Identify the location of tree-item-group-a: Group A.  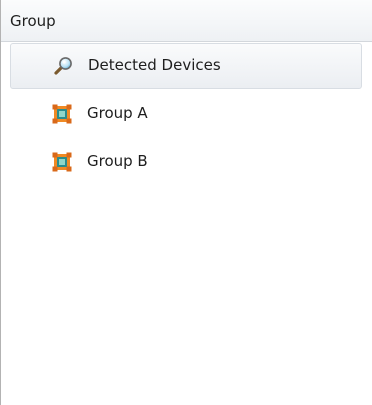
(186, 114).